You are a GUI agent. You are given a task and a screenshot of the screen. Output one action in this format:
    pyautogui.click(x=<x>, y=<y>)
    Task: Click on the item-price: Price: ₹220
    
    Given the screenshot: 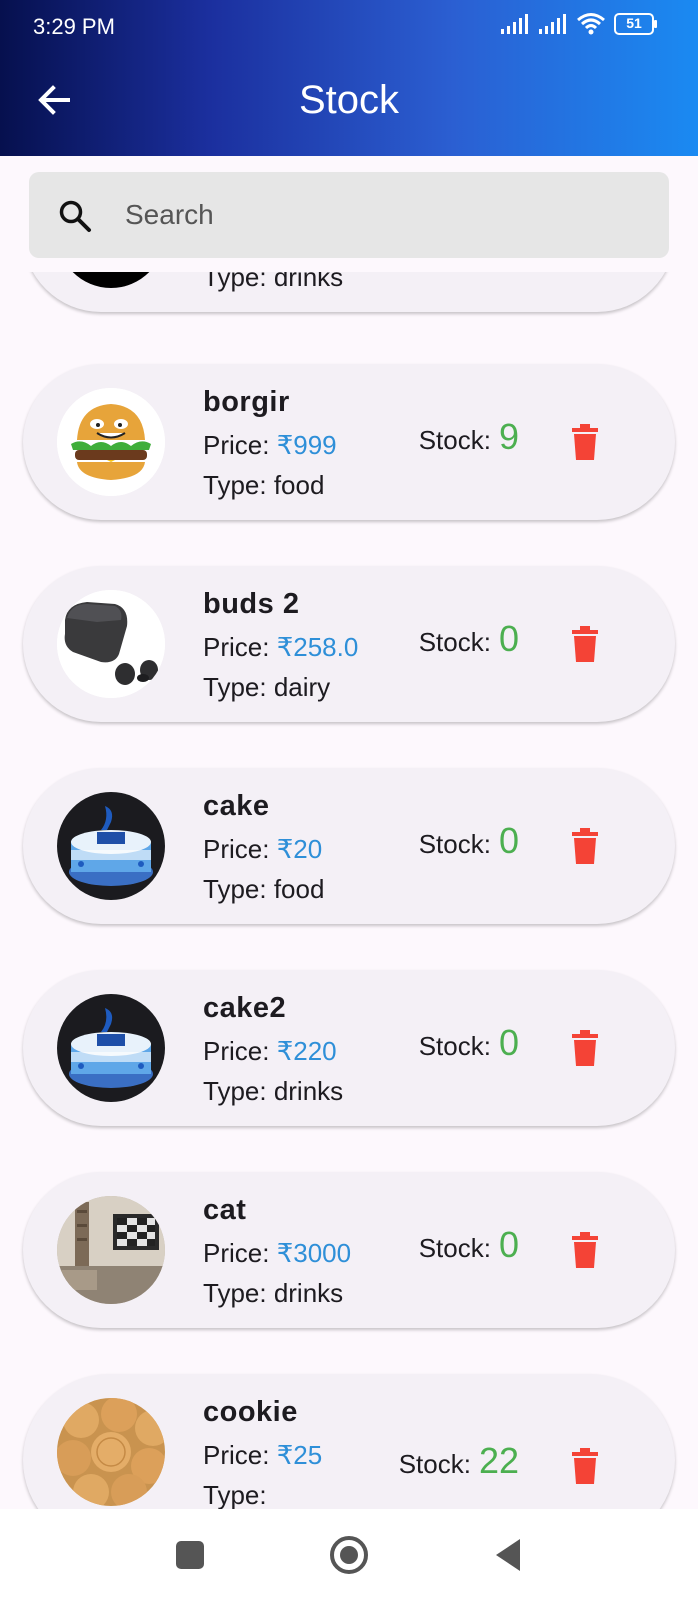 What is the action you would take?
    pyautogui.click(x=270, y=1051)
    